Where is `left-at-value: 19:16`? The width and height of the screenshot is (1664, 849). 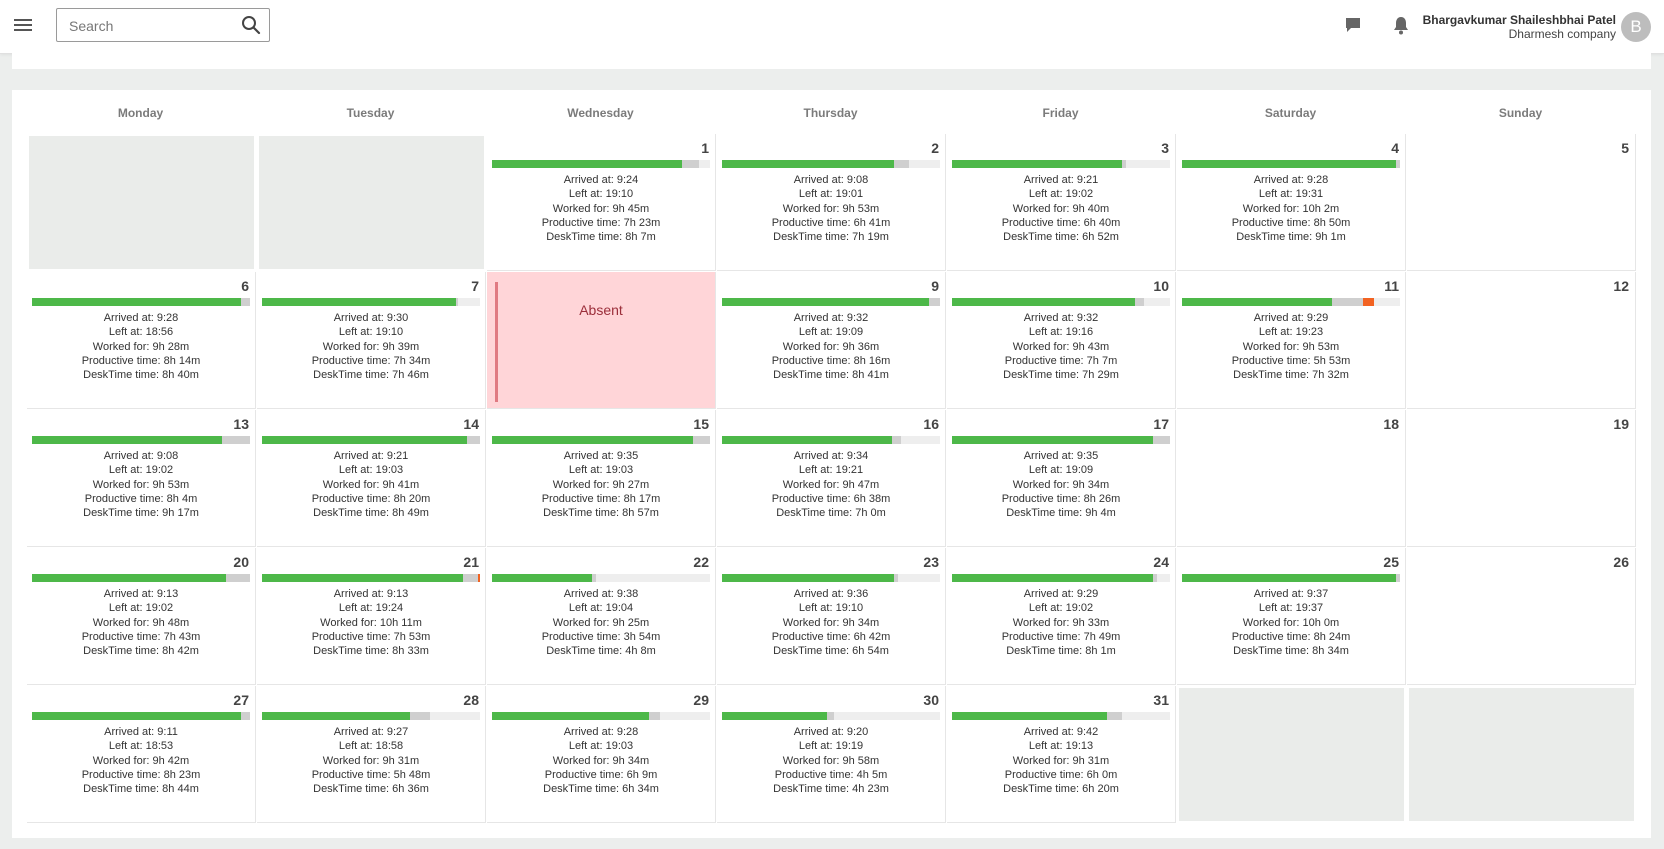
left-at-value: 19:16 is located at coordinates (1079, 332).